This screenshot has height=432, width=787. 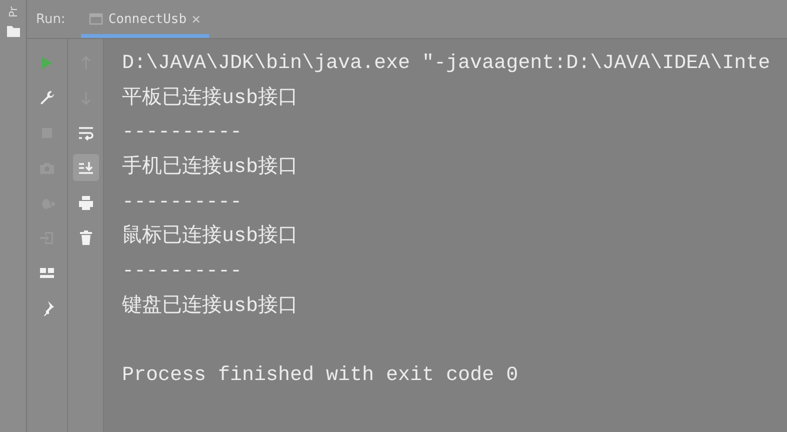 What do you see at coordinates (13, 31) in the screenshot?
I see `folder-icon` at bounding box center [13, 31].